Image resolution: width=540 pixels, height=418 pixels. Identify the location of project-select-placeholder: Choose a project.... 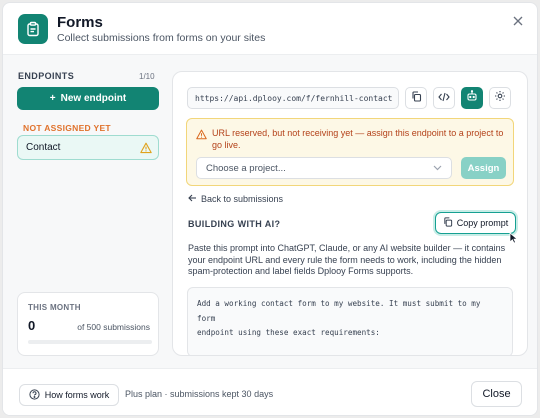
(246, 168).